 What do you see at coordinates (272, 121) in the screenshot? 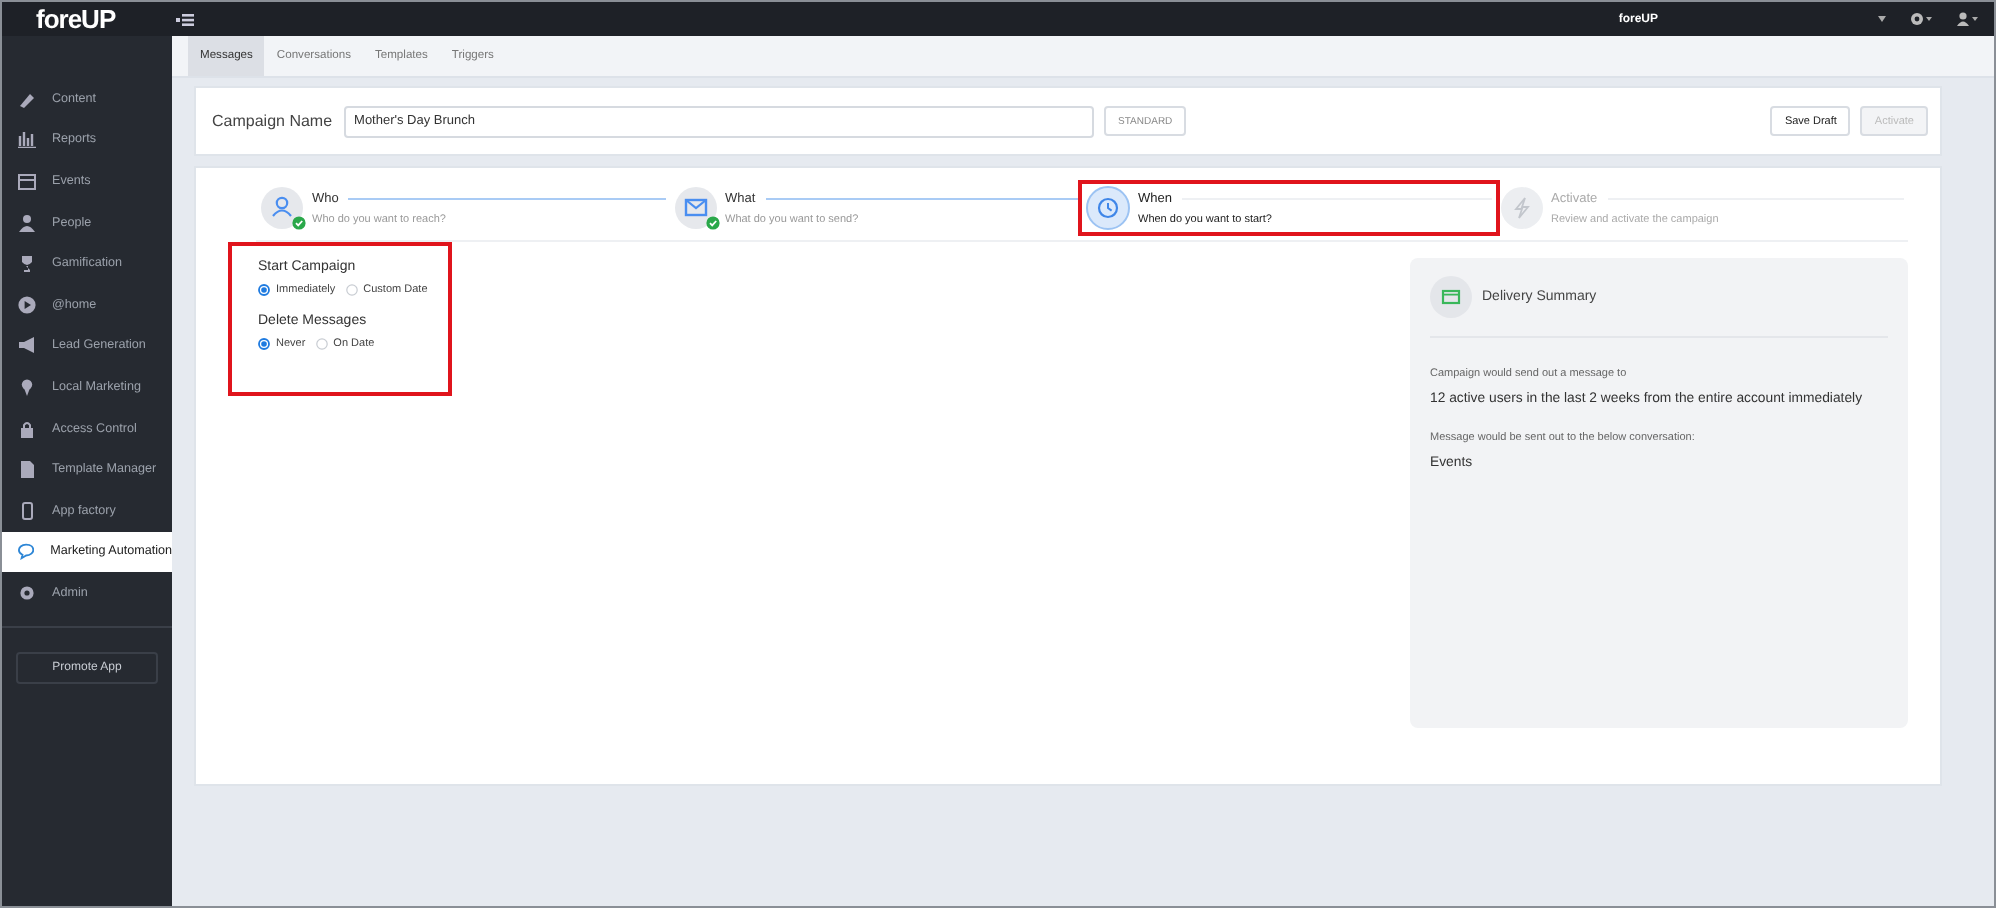
I see `campaign-name-label: Campaign Name` at bounding box center [272, 121].